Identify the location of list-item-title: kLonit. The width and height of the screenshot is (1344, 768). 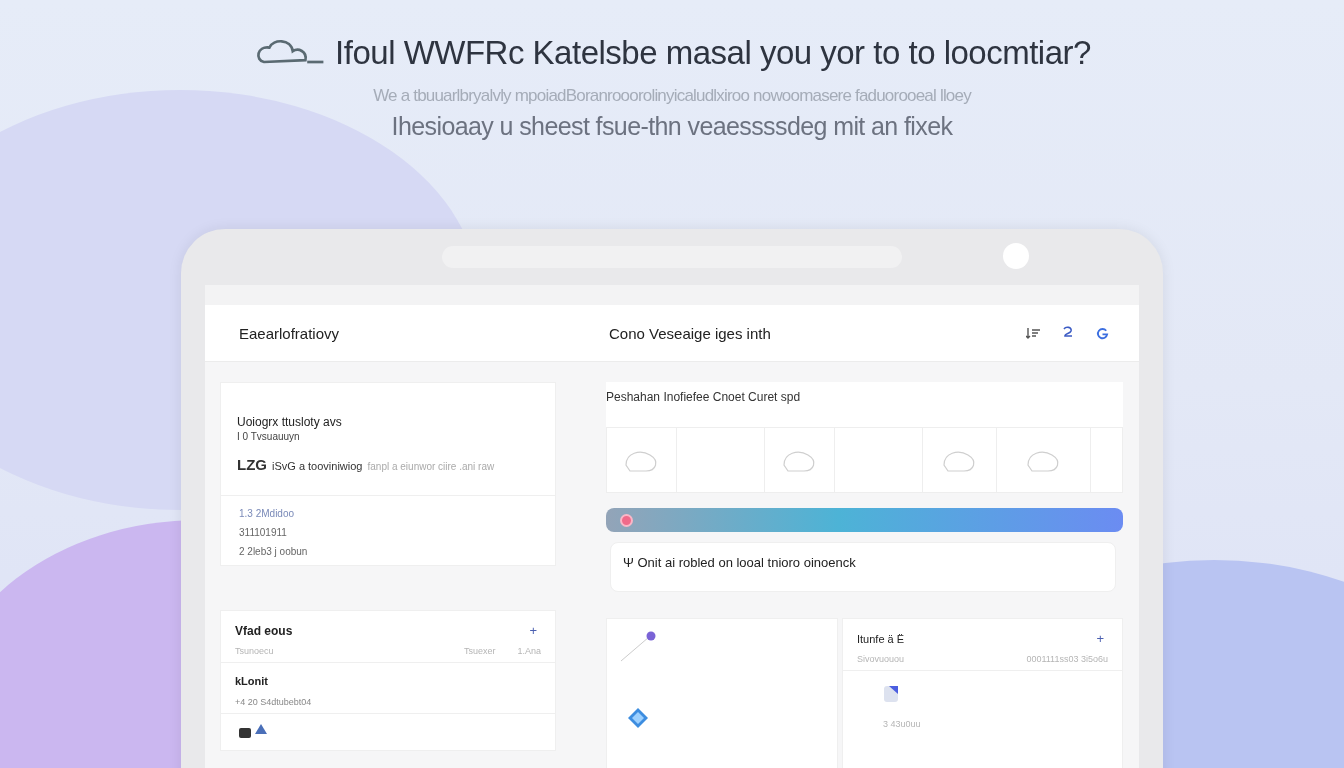
(388, 681).